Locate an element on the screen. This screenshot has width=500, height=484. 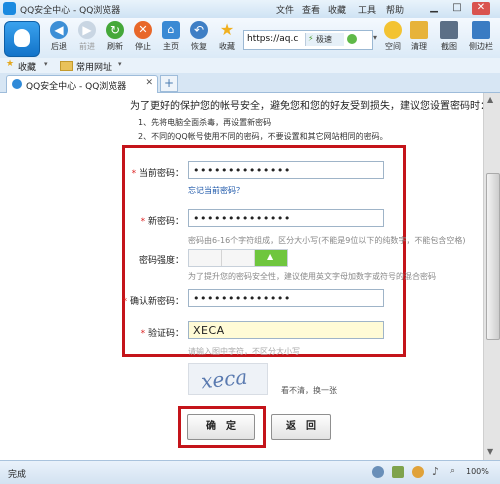
captcha-refresh-link: 看不清，换一张 is located at coordinates (309, 390).